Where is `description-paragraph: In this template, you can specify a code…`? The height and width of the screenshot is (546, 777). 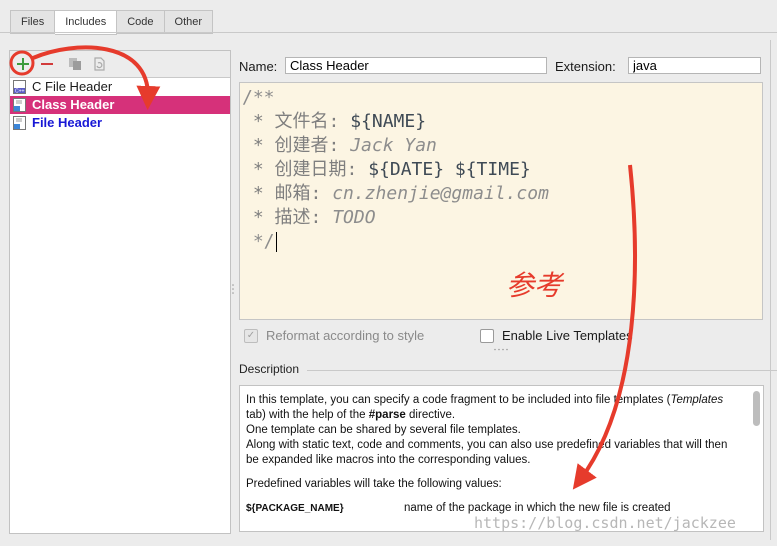 description-paragraph: In this template, you can specify a code… is located at coordinates (487, 430).